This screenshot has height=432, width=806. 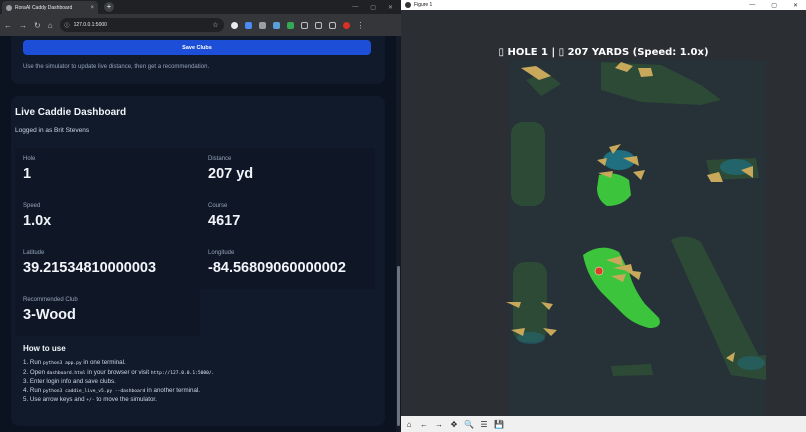 I want to click on stat-latitude: Latitude 39.21534810000003, so click(x=107, y=265).